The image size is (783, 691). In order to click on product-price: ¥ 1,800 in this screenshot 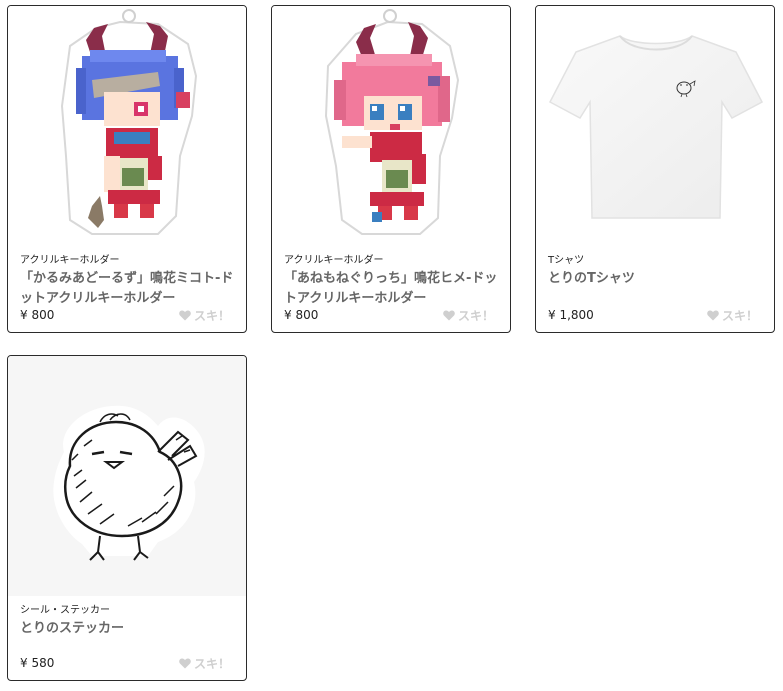, I will do `click(571, 315)`.